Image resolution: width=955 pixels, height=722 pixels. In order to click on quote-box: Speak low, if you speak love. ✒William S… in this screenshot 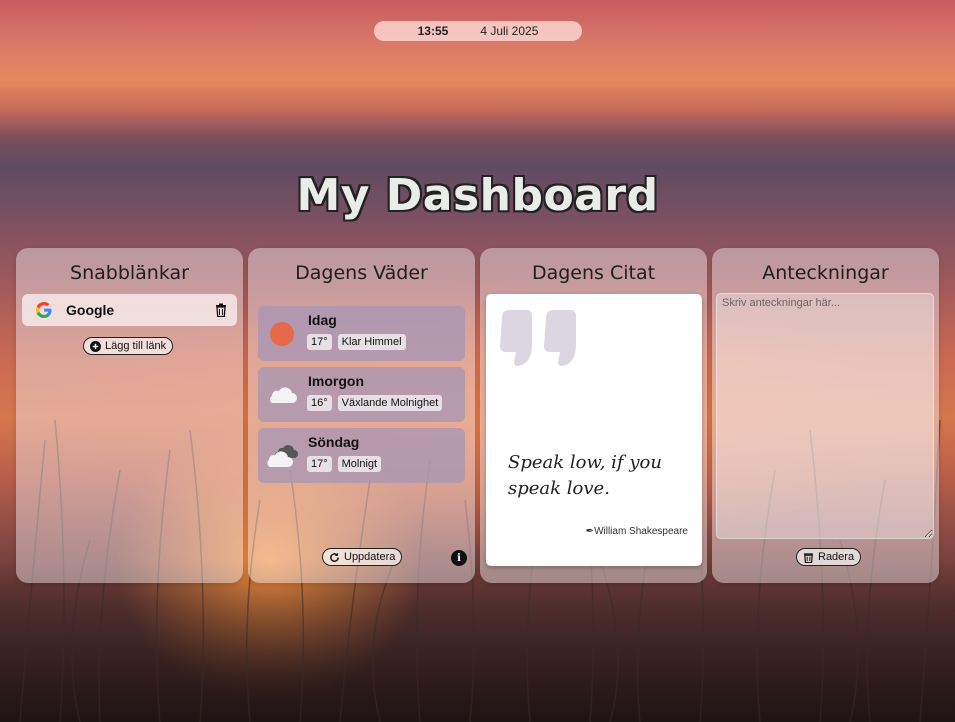, I will do `click(594, 430)`.